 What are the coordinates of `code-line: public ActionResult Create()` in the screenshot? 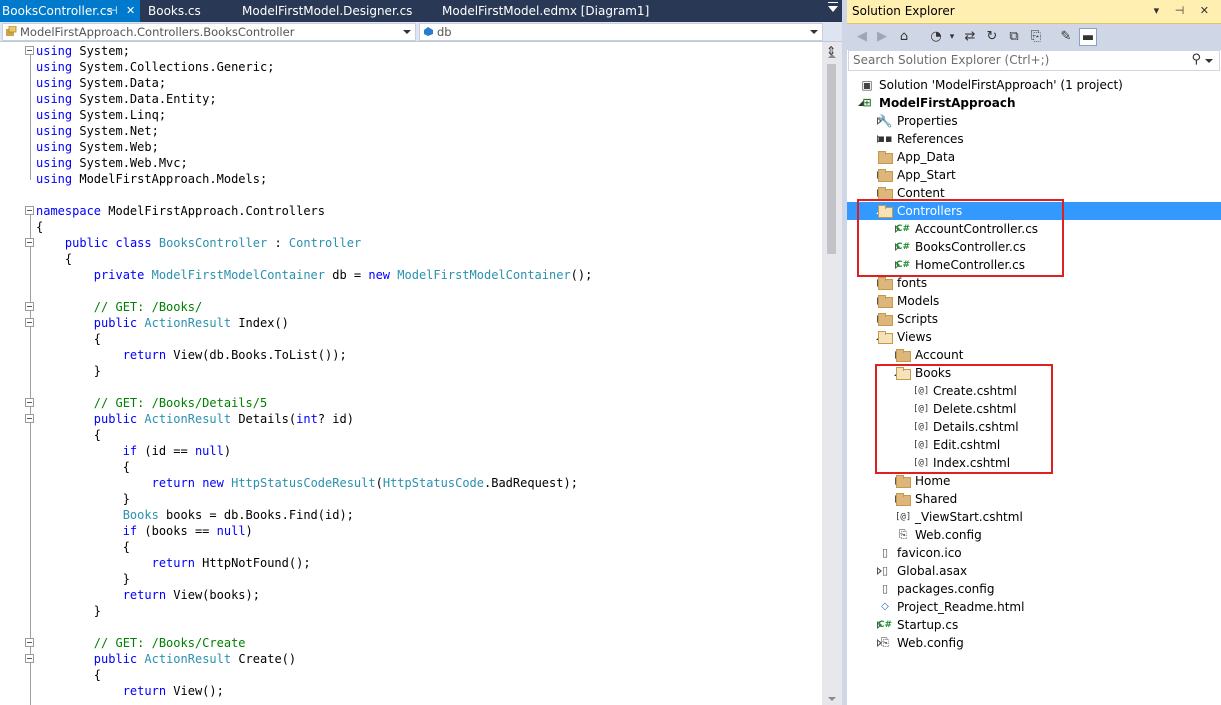 It's located at (166, 659).